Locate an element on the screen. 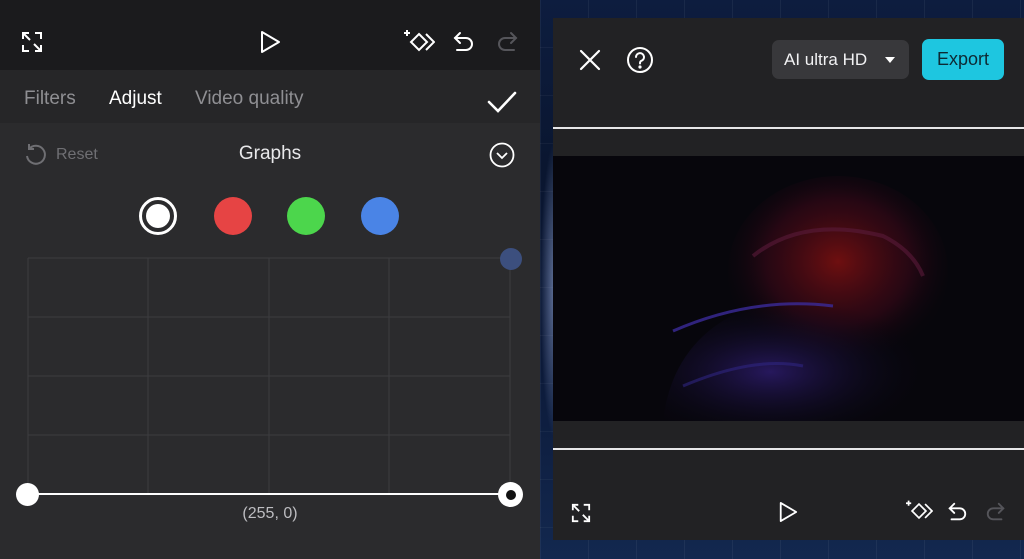 The image size is (1024, 559). curve-end-point-selected is located at coordinates (510, 494).